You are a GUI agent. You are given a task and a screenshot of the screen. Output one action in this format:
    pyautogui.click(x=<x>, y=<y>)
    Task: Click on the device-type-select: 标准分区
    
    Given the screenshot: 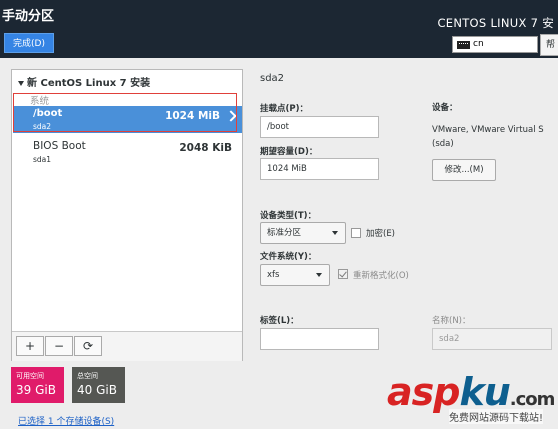 What is the action you would take?
    pyautogui.click(x=303, y=233)
    